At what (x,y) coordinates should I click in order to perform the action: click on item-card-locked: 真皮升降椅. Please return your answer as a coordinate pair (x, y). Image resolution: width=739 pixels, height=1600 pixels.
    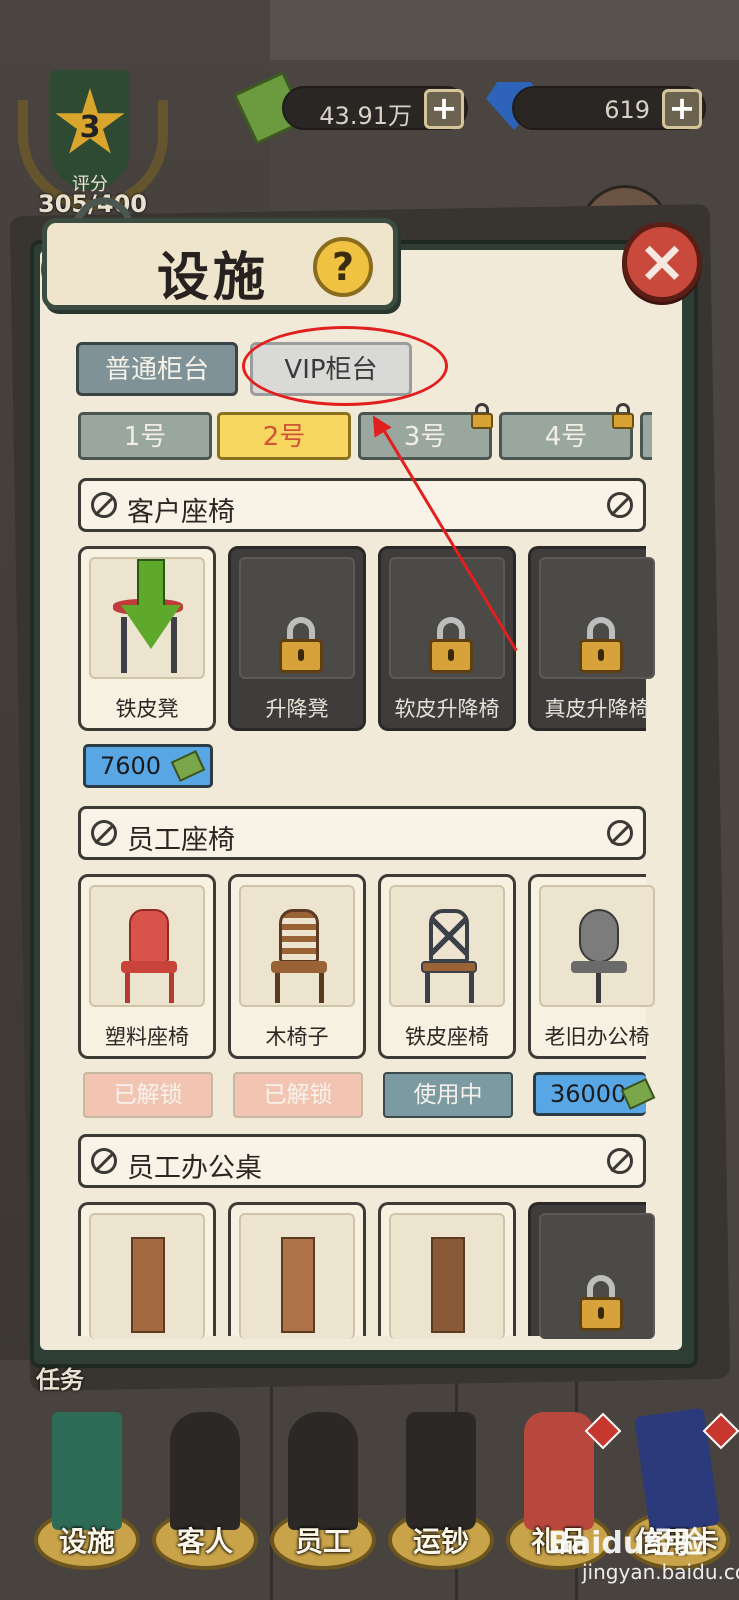
    Looking at the image, I should click on (591, 638).